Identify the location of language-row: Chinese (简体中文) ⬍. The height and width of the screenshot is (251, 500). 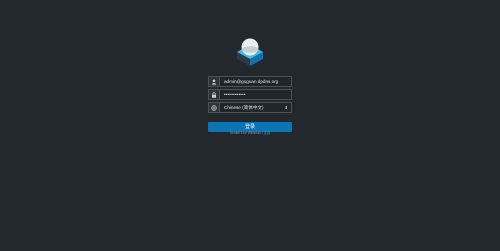
(250, 107).